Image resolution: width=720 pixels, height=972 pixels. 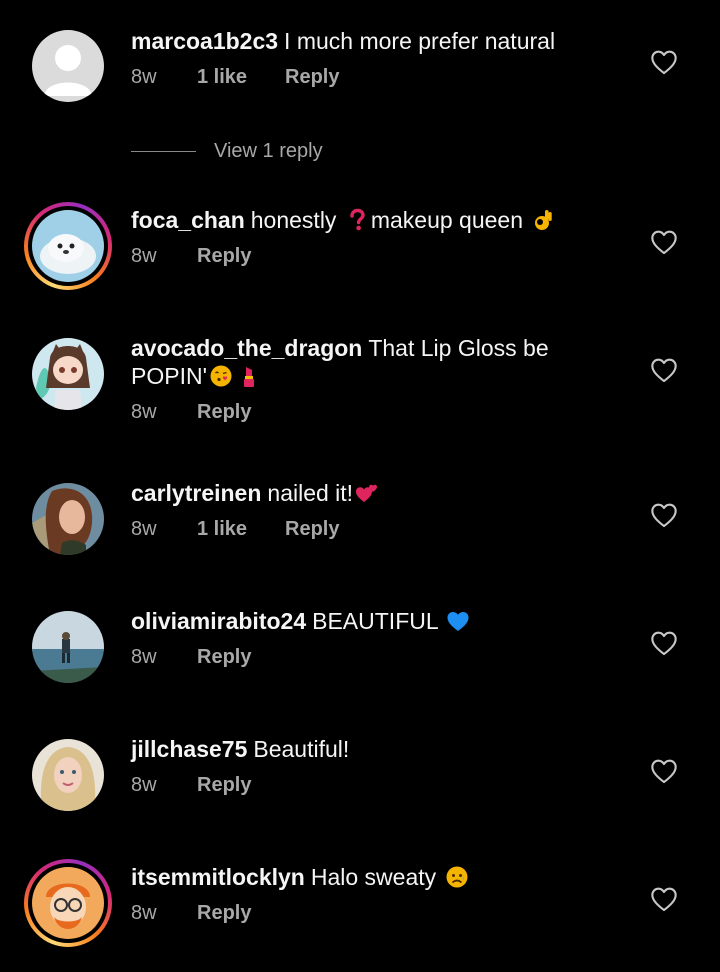 I want to click on comment-body: carlytreinen nailed it! 8w 1 like Reply, so click(x=366, y=510).